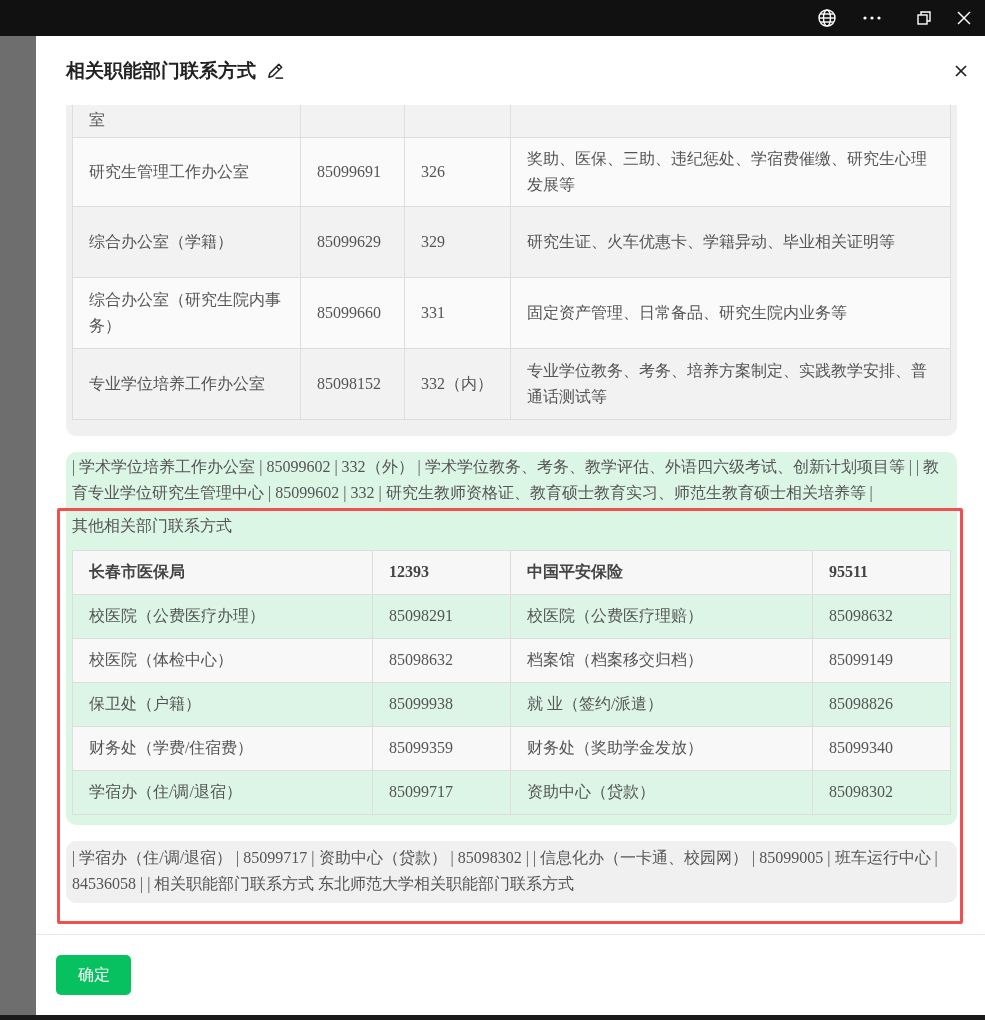  I want to click on table-cell: 保卫处（户籍）, so click(222, 704).